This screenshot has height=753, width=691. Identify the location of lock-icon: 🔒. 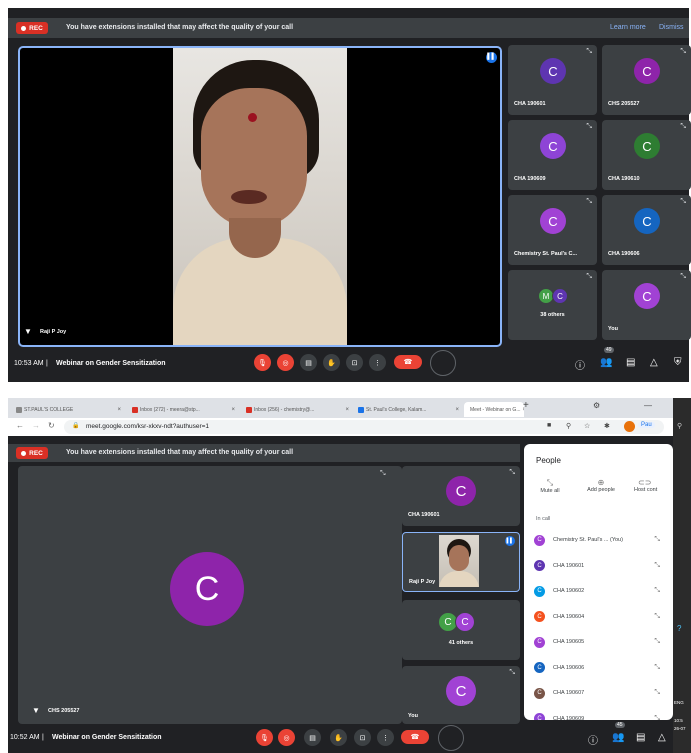
(76, 426).